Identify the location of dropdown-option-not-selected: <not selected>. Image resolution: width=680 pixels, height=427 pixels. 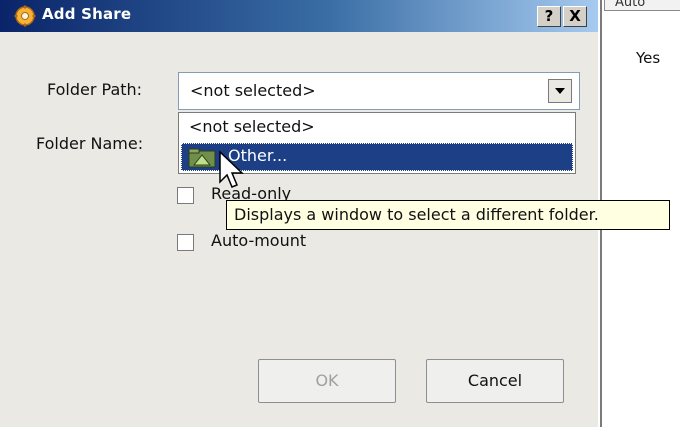
(252, 126).